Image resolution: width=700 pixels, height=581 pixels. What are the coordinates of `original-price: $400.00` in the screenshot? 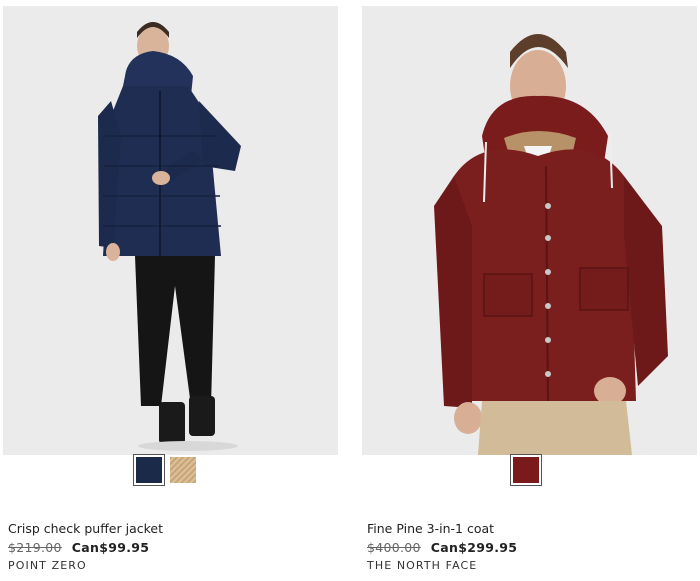 It's located at (394, 547).